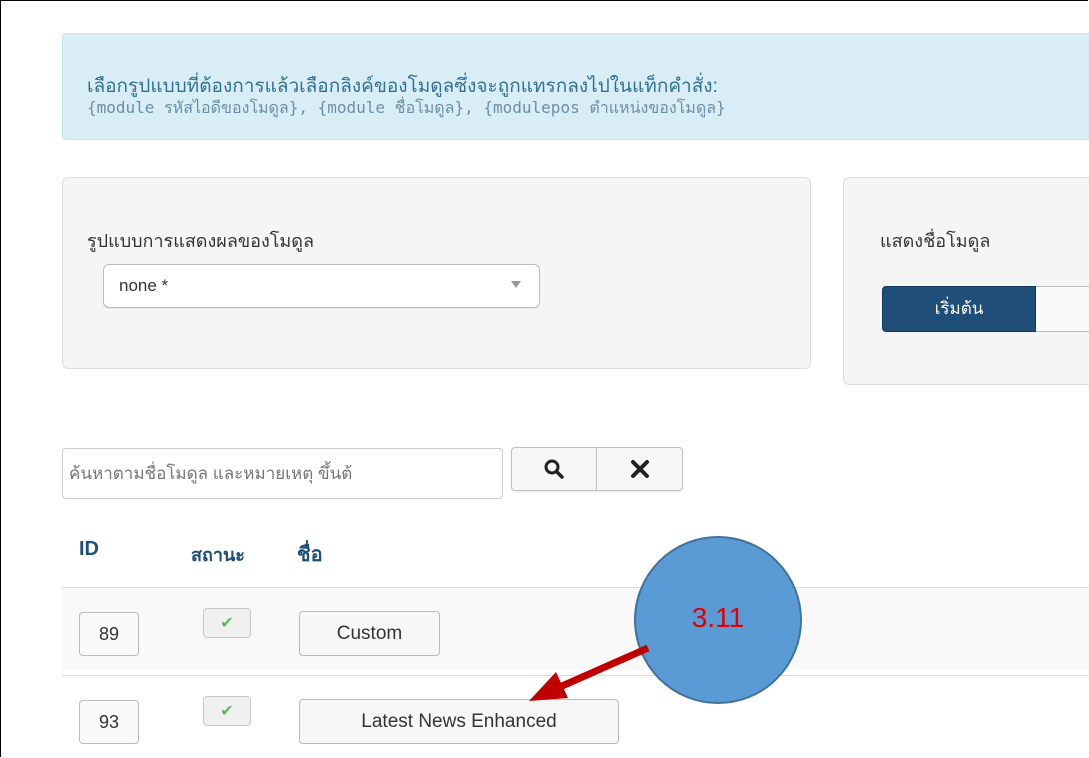  What do you see at coordinates (959, 309) in the screenshot?
I see `show-title-default-button: เริ่มต้น` at bounding box center [959, 309].